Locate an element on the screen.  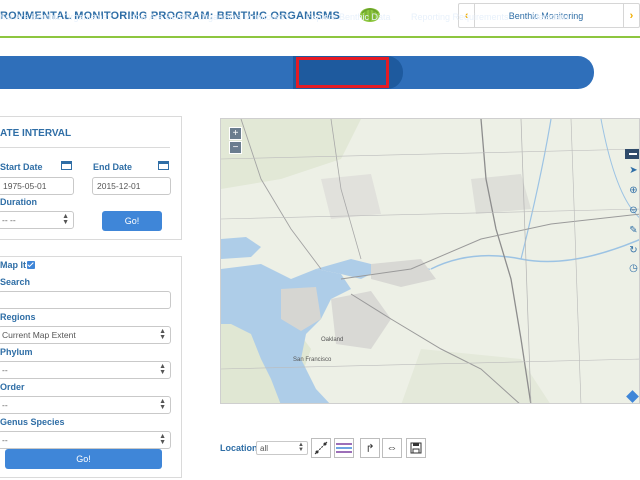
nav-item-metadata: Metadata is located at coordinates (550, 16).